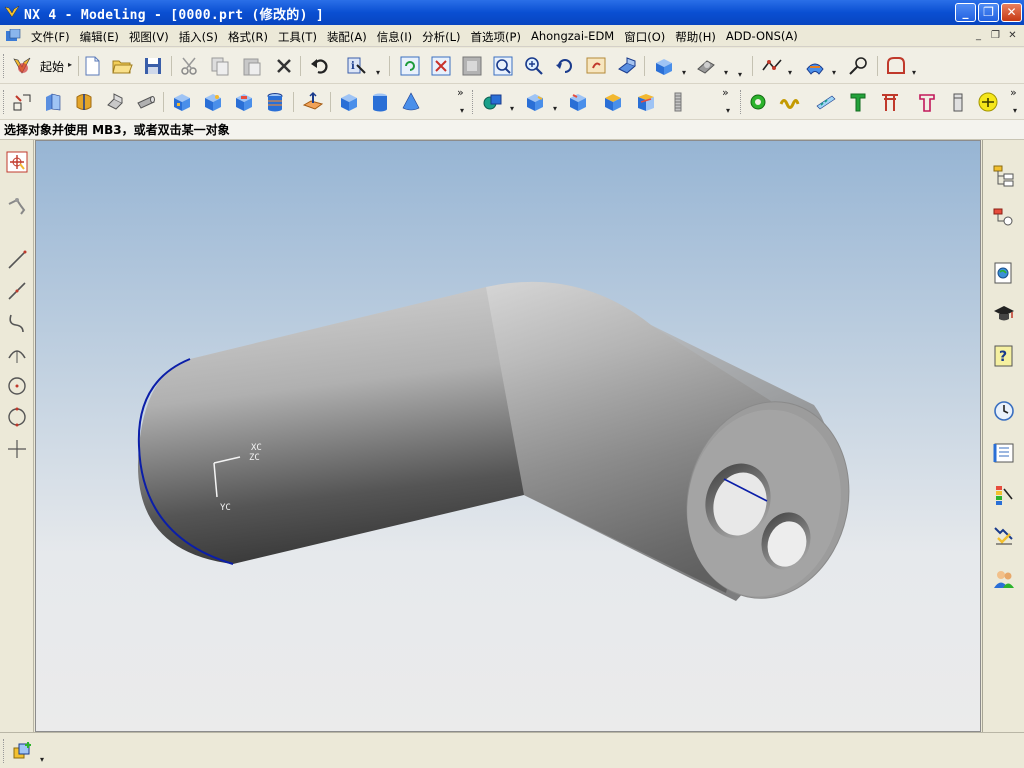 The image size is (1024, 768). What do you see at coordinates (728, 110) in the screenshot?
I see `toolbar-more-arrow-2: ▾` at bounding box center [728, 110].